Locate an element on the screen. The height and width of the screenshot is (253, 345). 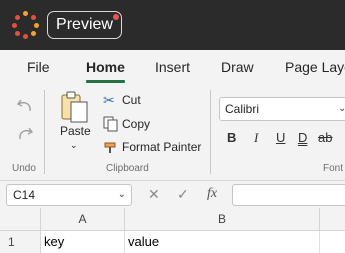
cell-b1: value is located at coordinates (222, 242).